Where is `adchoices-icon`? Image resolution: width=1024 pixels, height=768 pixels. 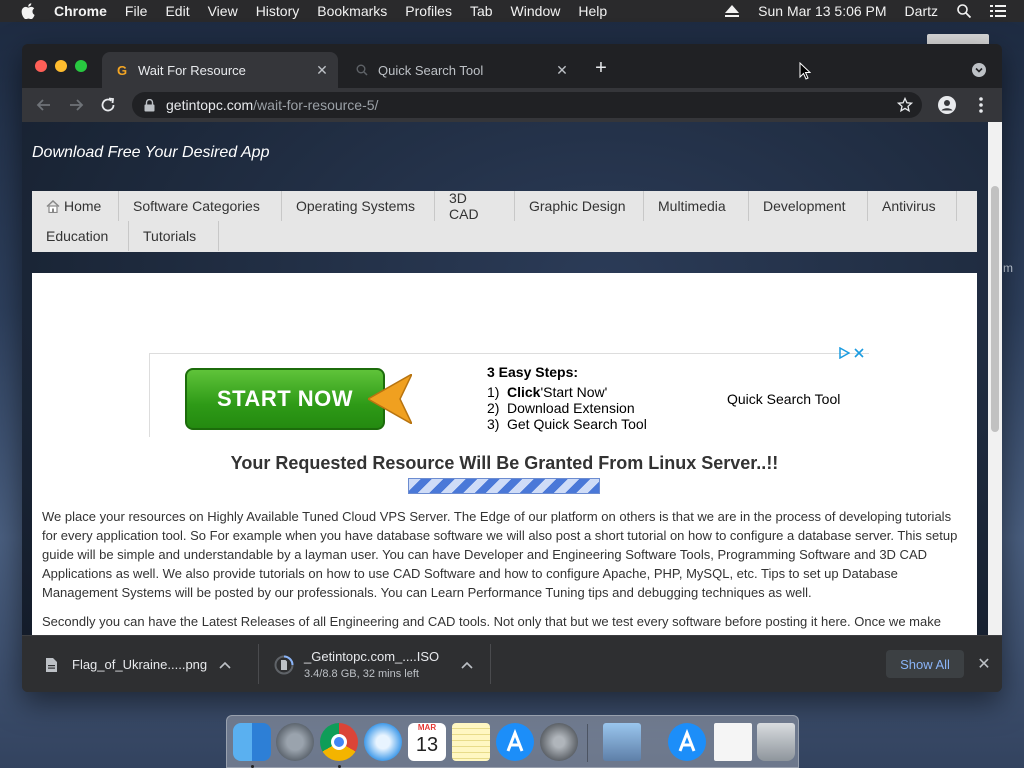 adchoices-icon is located at coordinates (844, 353).